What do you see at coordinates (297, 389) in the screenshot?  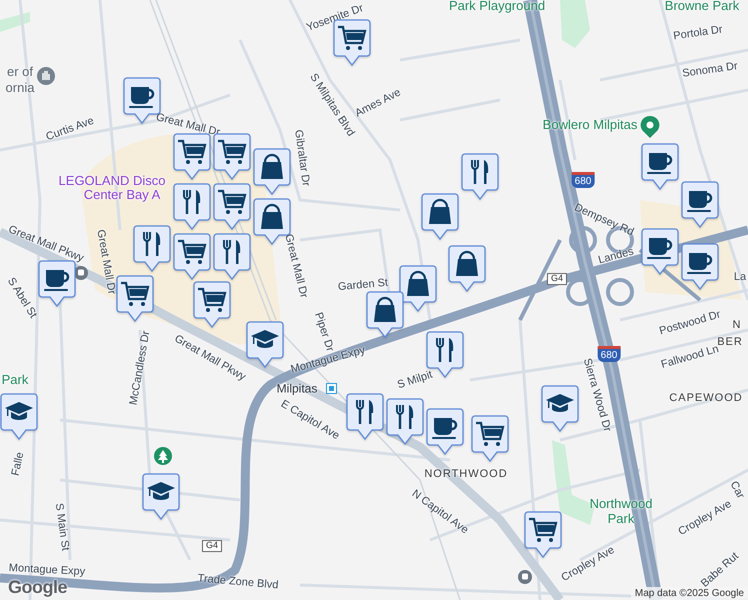 I see `station-label: Milpitas` at bounding box center [297, 389].